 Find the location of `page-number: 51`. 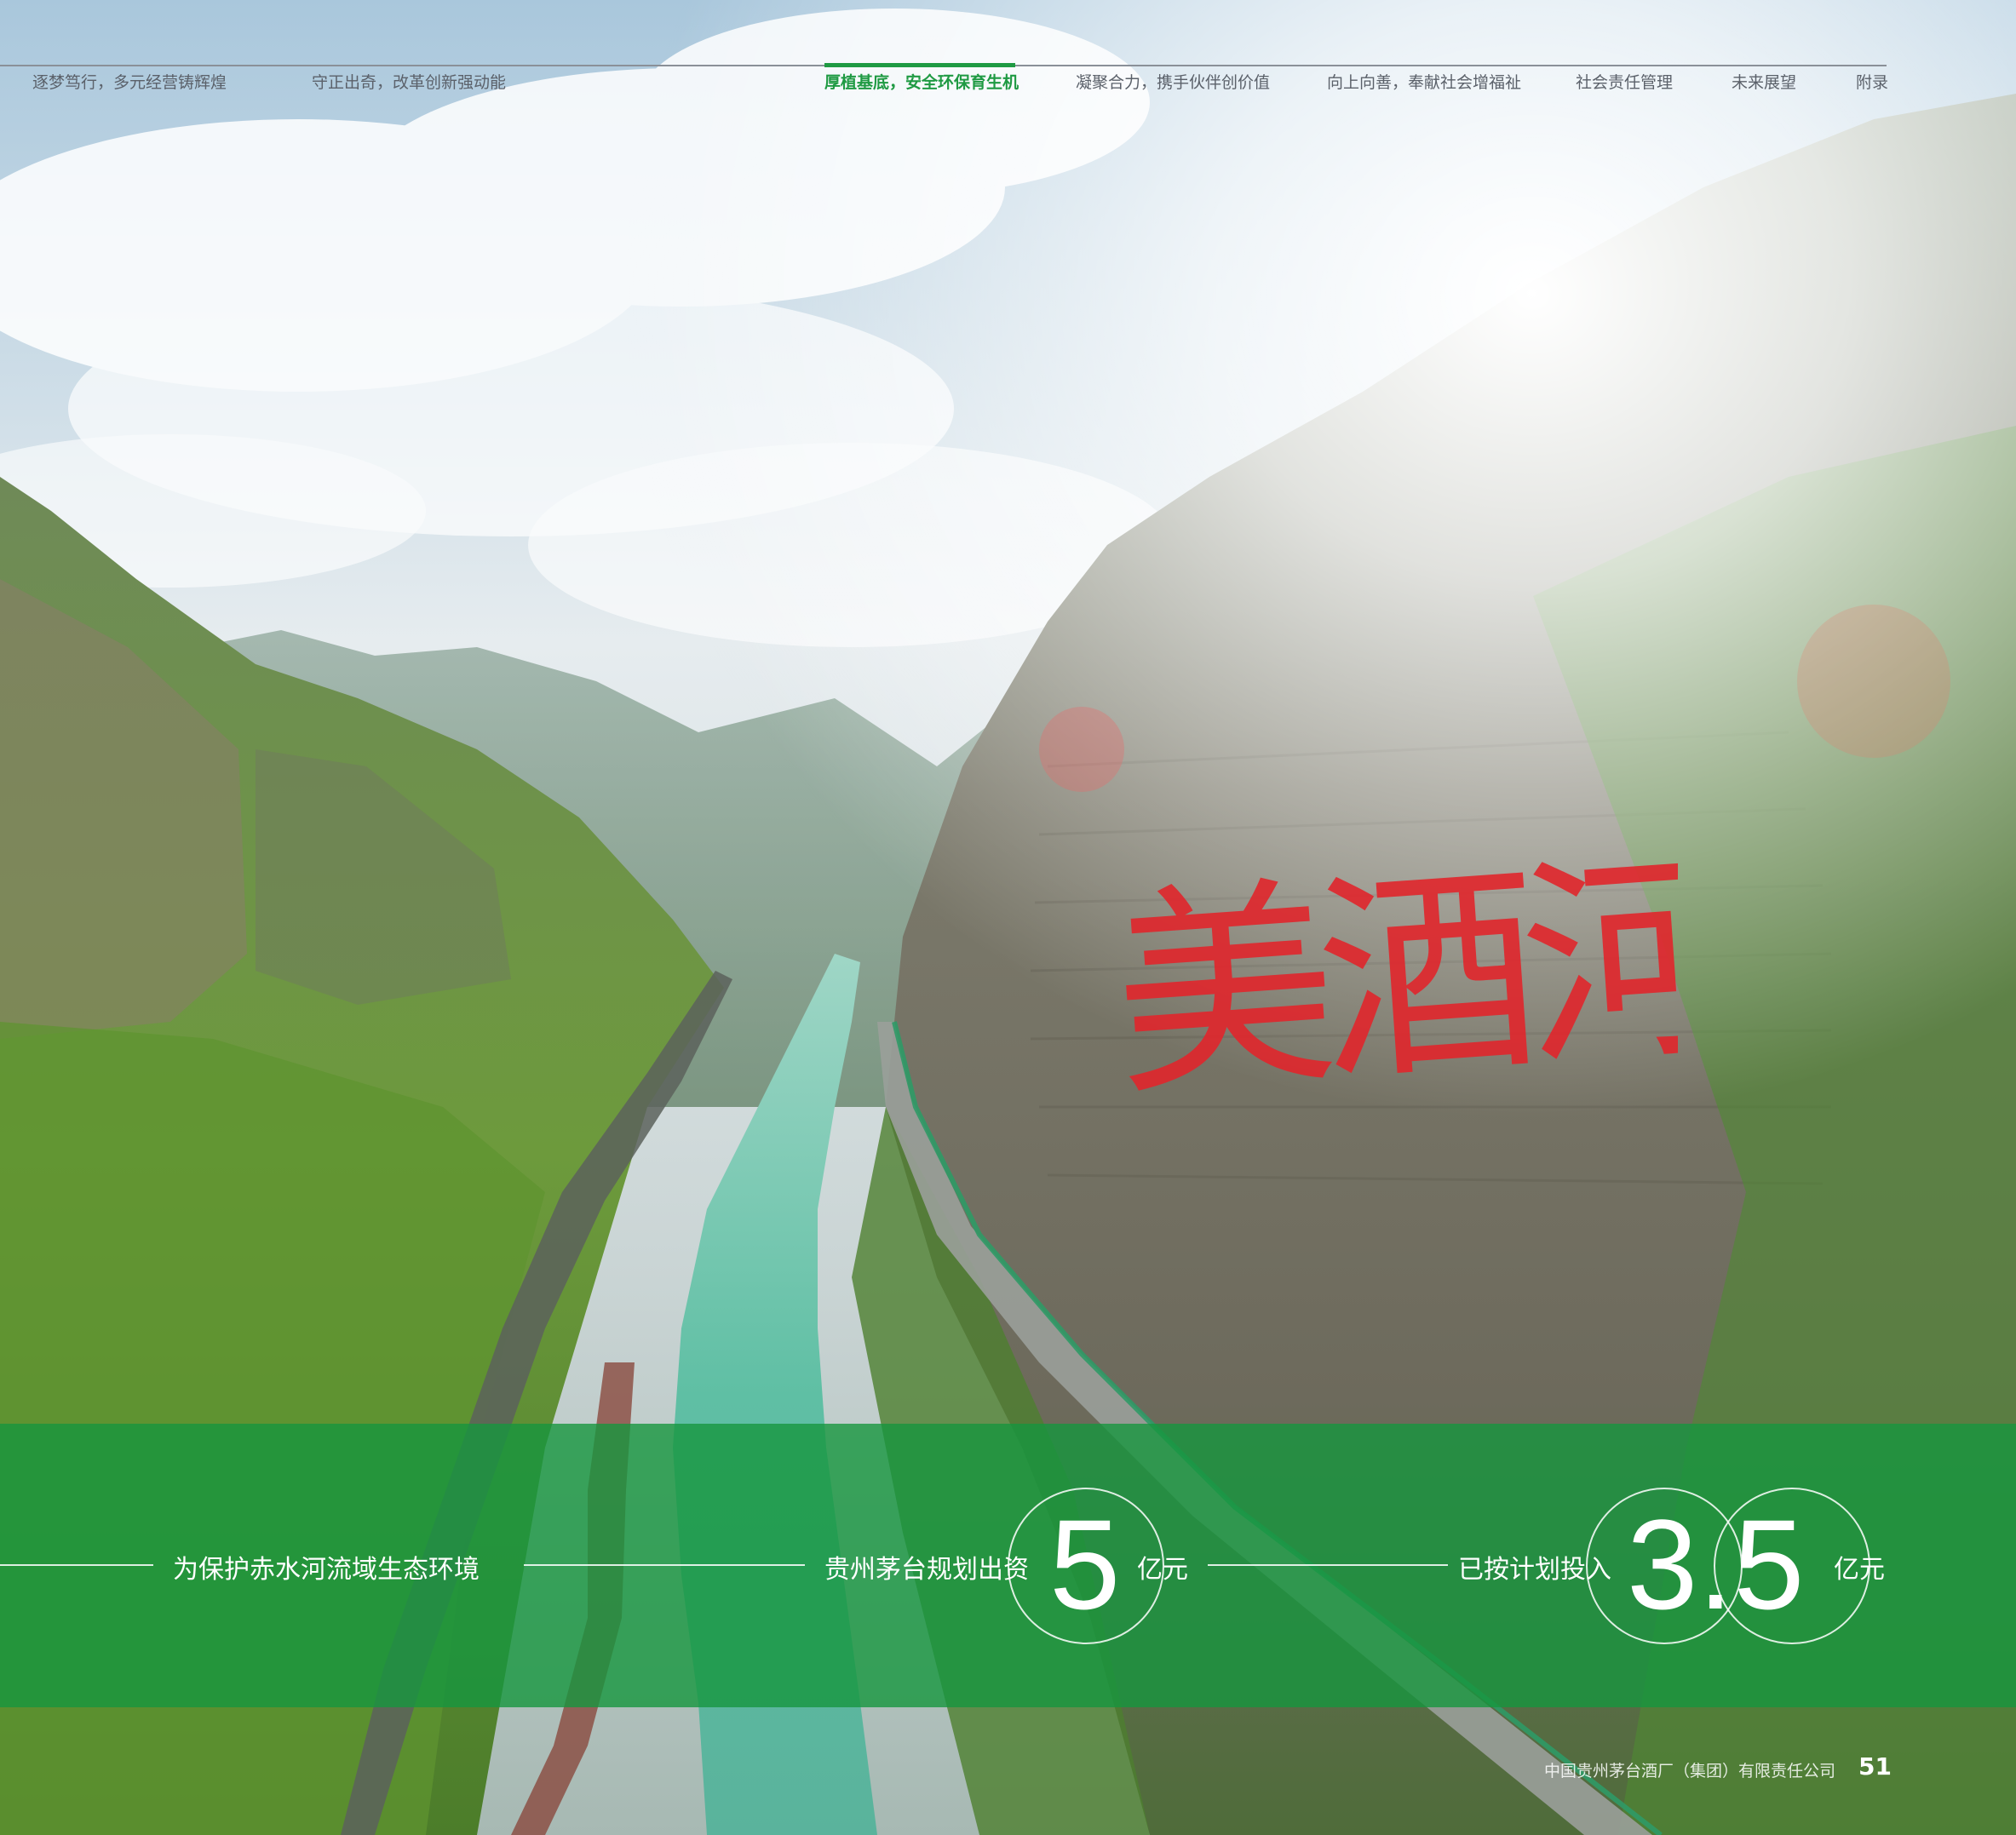

page-number: 51 is located at coordinates (1875, 1766).